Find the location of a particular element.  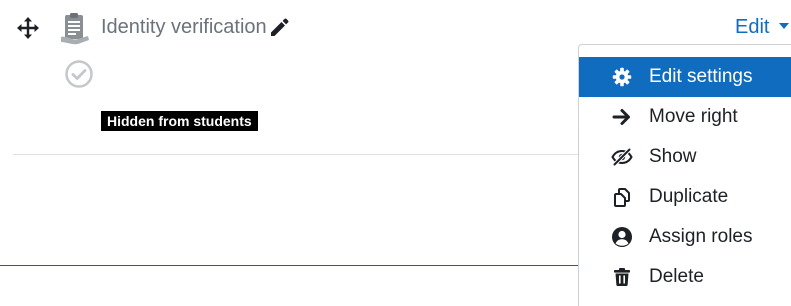

menu-item-assign-roles: Assign roles is located at coordinates (685, 237).